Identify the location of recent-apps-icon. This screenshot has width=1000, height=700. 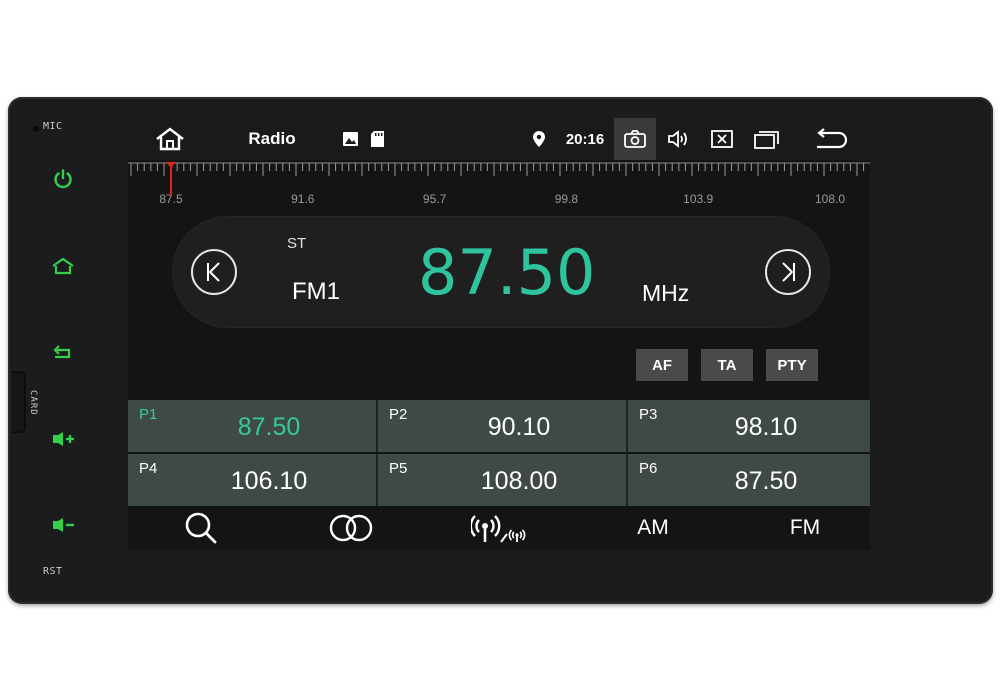
(766, 140).